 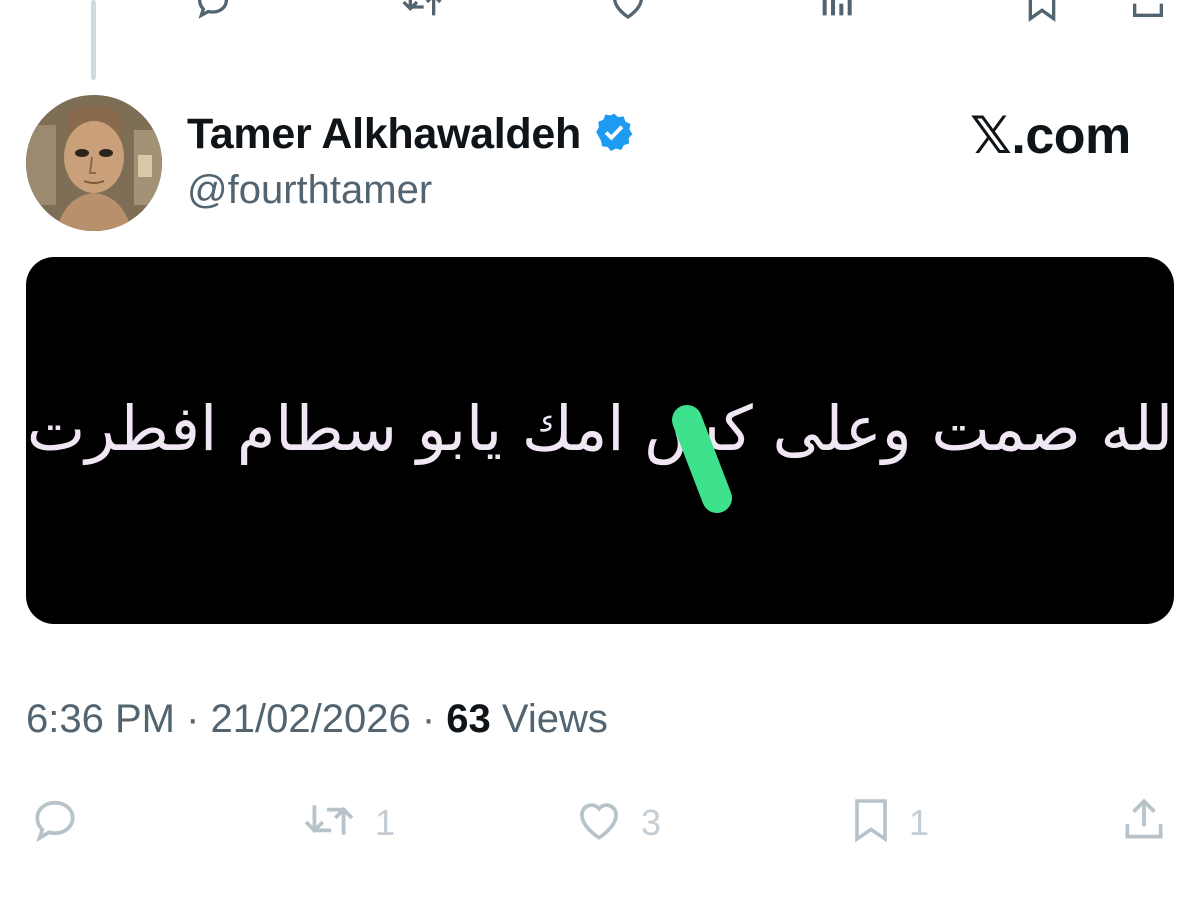 I want to click on bookmark-icon, so click(x=871, y=822).